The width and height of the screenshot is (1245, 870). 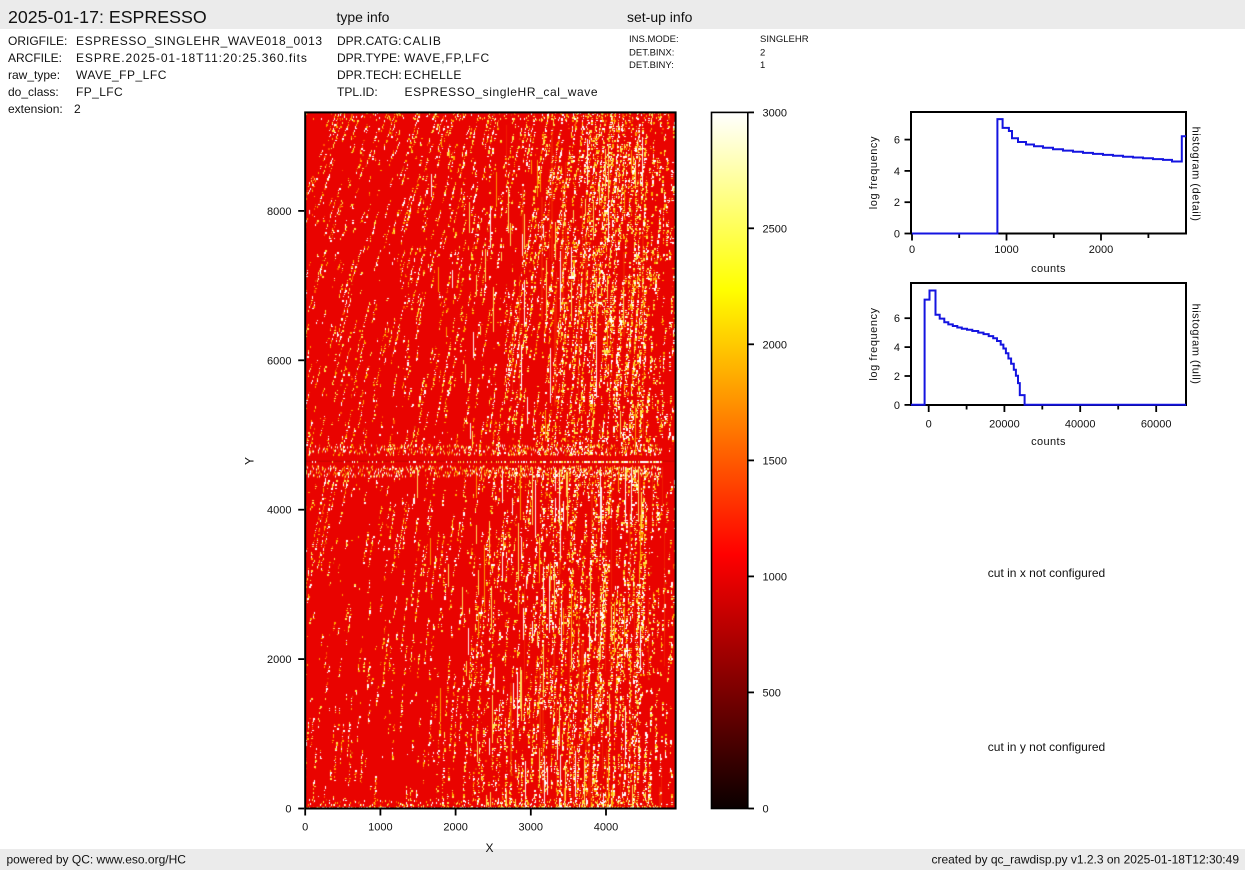 I want to click on svg-text: set-up info, so click(x=660, y=17).